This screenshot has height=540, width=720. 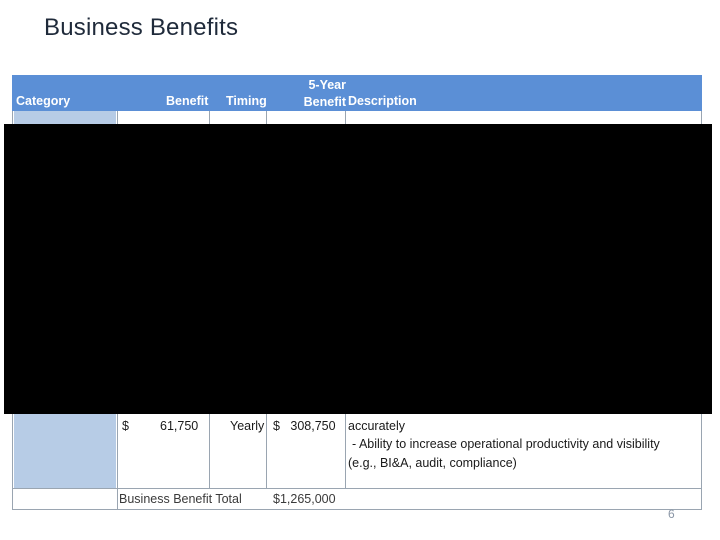 What do you see at coordinates (671, 514) in the screenshot?
I see `page-number: 6` at bounding box center [671, 514].